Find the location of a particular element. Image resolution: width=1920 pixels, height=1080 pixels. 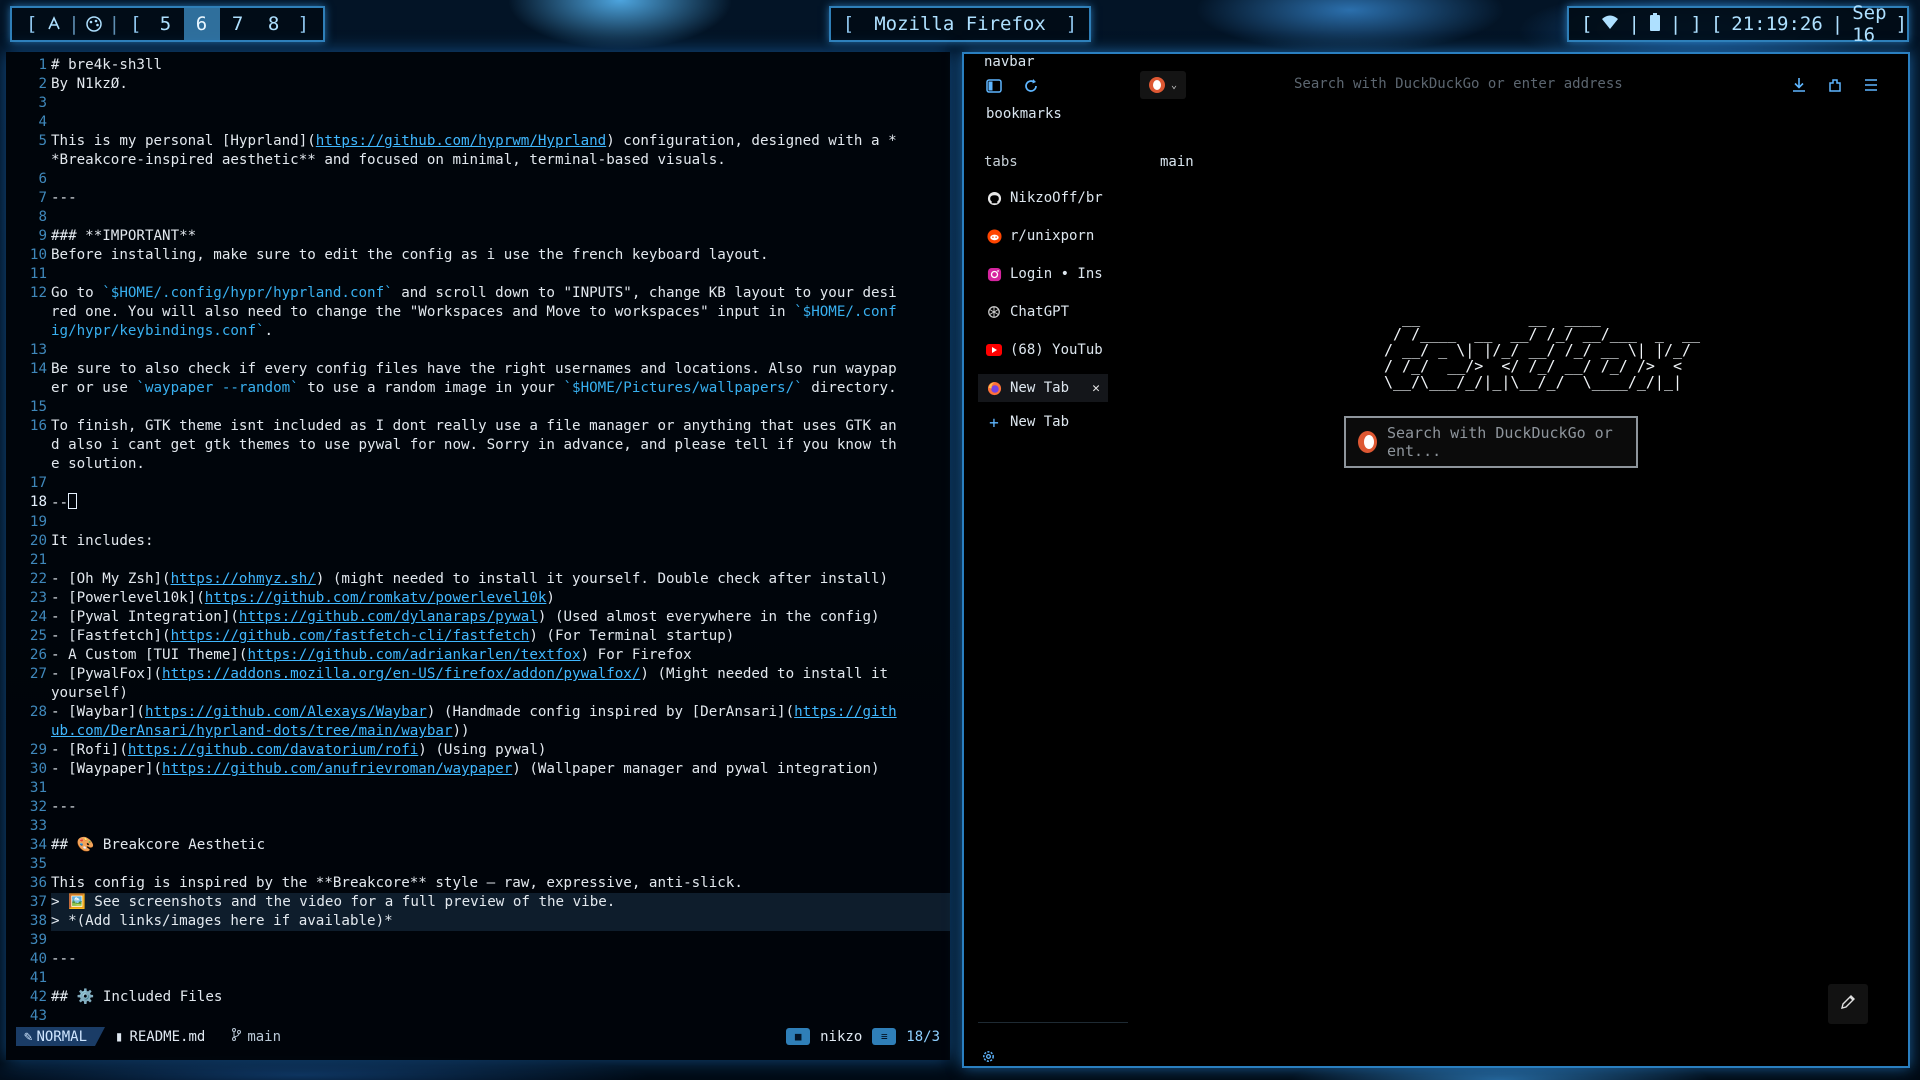

line-text: yourself) is located at coordinates (89, 693).